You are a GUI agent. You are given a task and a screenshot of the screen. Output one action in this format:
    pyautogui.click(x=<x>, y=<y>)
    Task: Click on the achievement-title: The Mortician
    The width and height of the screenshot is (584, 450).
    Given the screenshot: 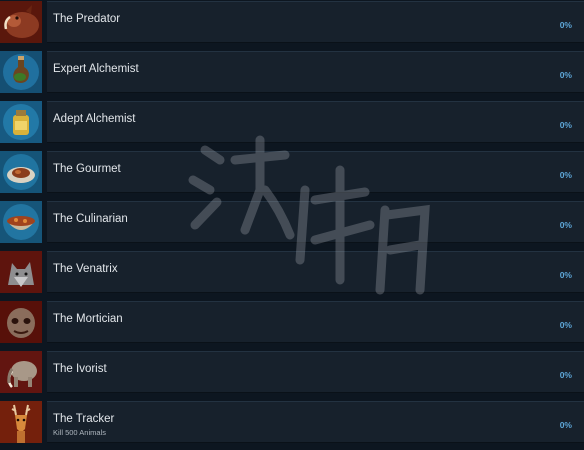 What is the action you would take?
    pyautogui.click(x=88, y=319)
    